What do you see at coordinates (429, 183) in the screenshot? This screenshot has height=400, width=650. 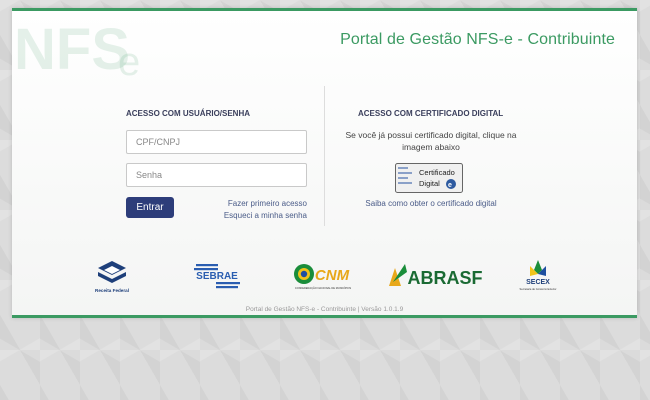 I see `svg-text: Digital` at bounding box center [429, 183].